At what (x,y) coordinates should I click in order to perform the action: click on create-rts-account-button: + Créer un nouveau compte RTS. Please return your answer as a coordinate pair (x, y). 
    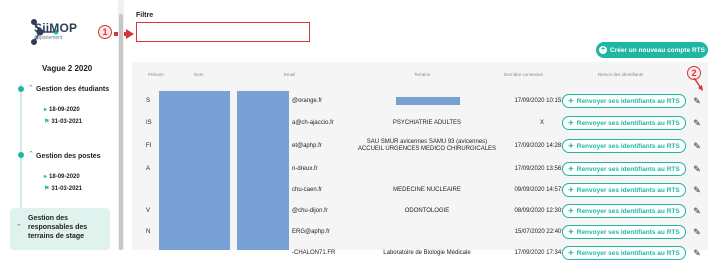
    Looking at the image, I should click on (652, 50).